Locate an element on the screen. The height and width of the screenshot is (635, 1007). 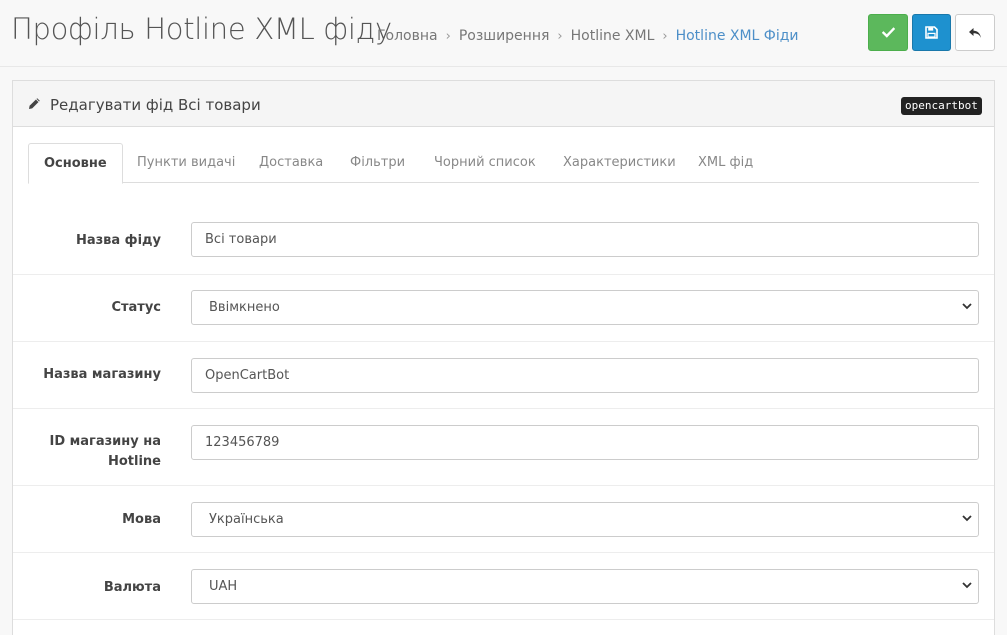
shop-id-input: 123456789 is located at coordinates (585, 442).